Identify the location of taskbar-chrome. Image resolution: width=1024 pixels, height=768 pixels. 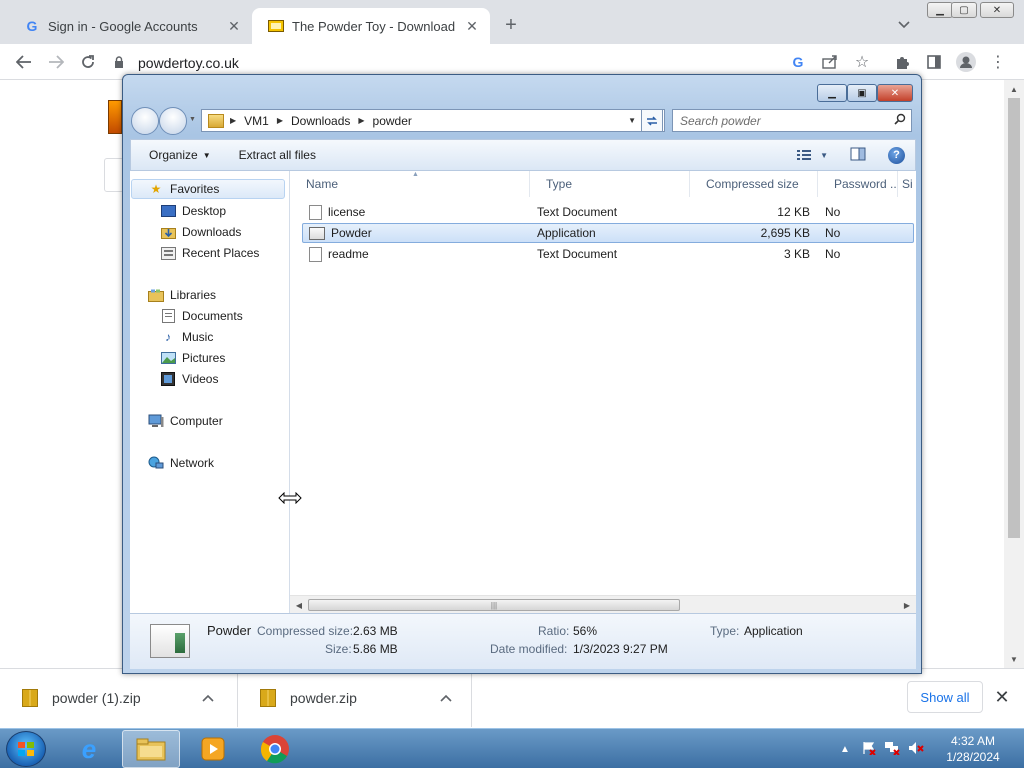
(275, 749).